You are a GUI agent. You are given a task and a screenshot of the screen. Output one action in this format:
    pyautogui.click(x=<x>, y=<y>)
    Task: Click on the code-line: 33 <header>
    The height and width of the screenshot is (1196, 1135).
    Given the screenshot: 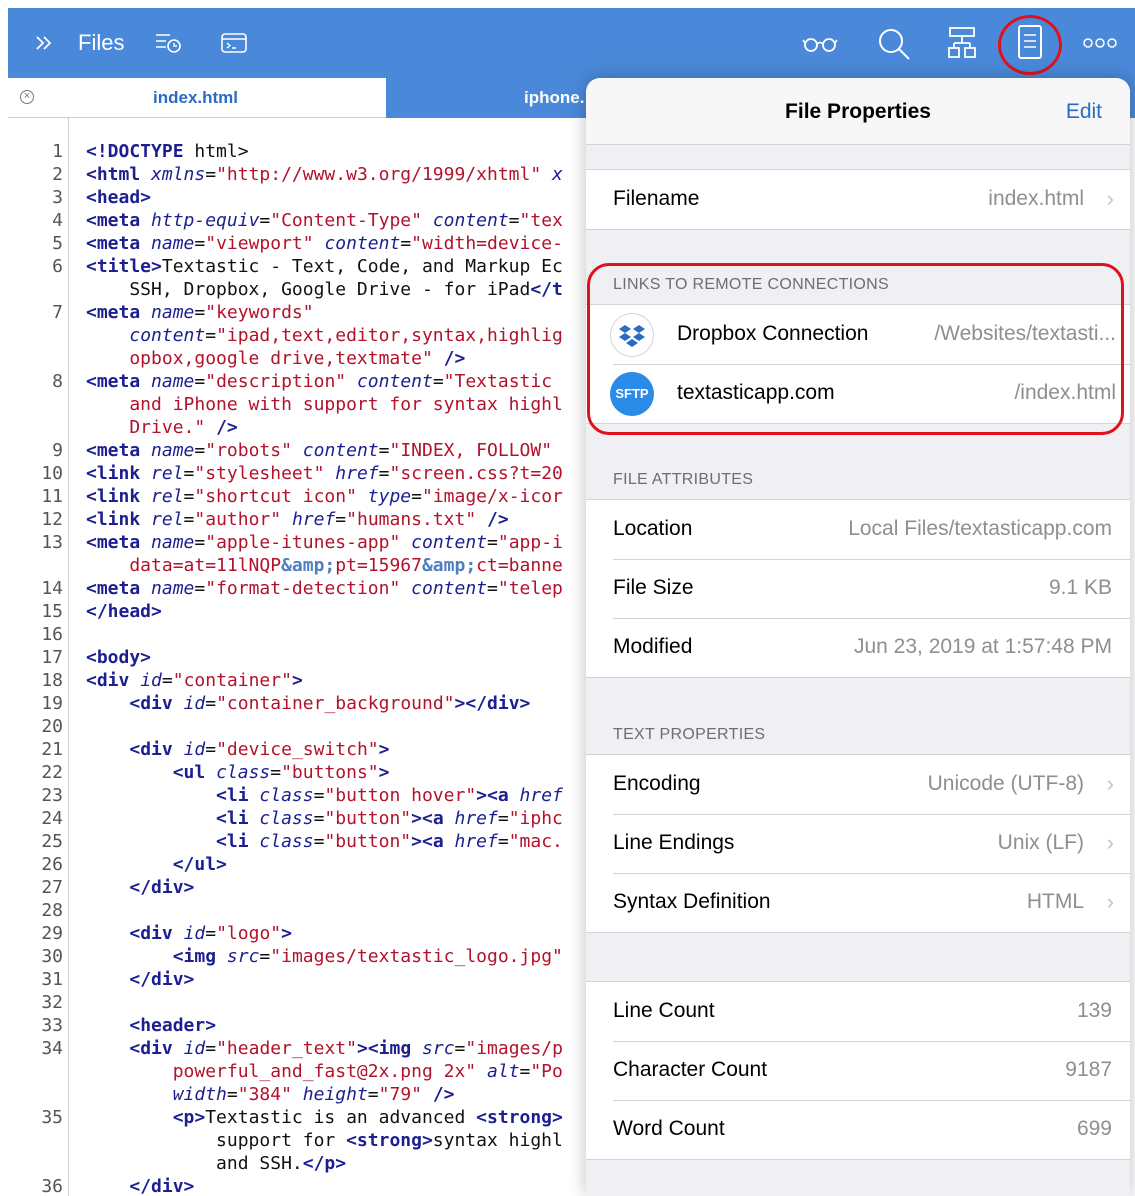 What is the action you would take?
    pyautogui.click(x=298, y=1025)
    